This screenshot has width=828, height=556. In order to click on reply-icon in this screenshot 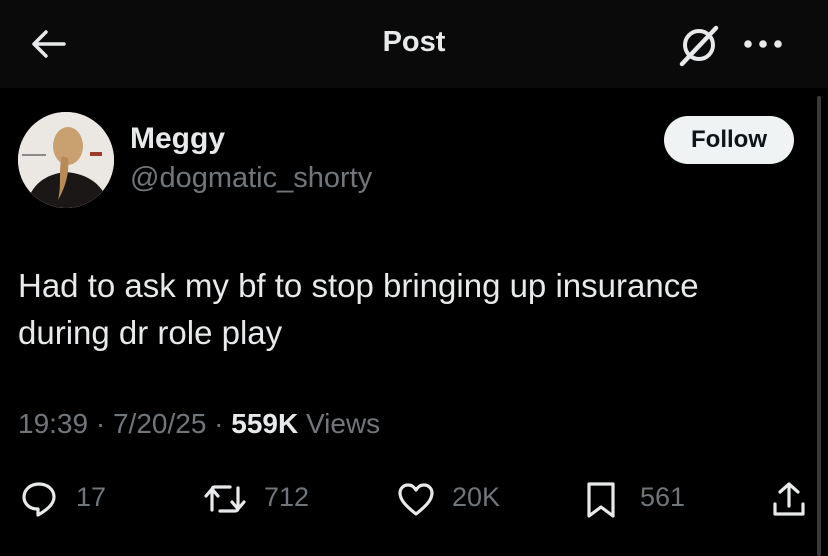, I will do `click(39, 499)`.